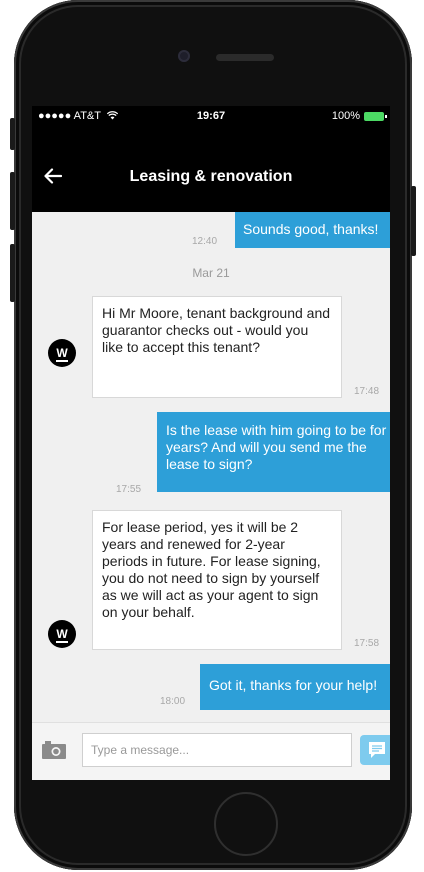  Describe the element at coordinates (246, 824) in the screenshot. I see `home-button` at that location.